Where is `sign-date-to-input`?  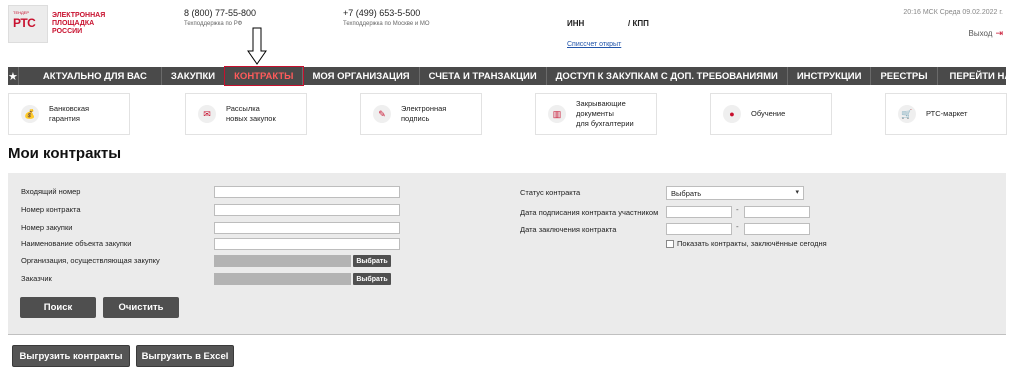 sign-date-to-input is located at coordinates (777, 212).